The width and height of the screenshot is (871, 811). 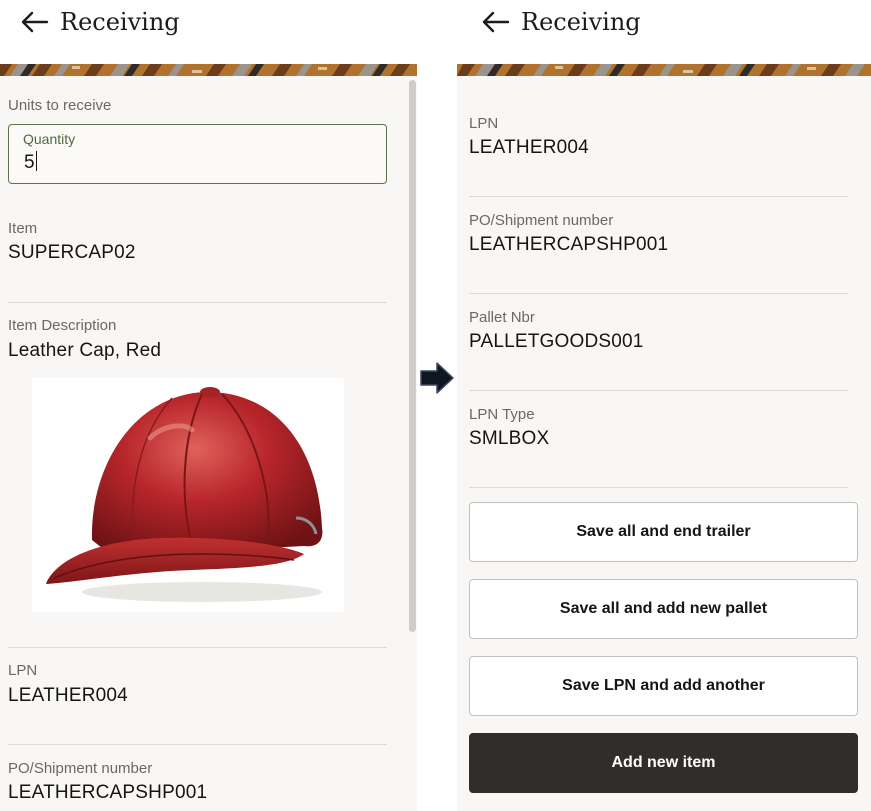 I want to click on item-value: SUPERCAP02, so click(x=72, y=252).